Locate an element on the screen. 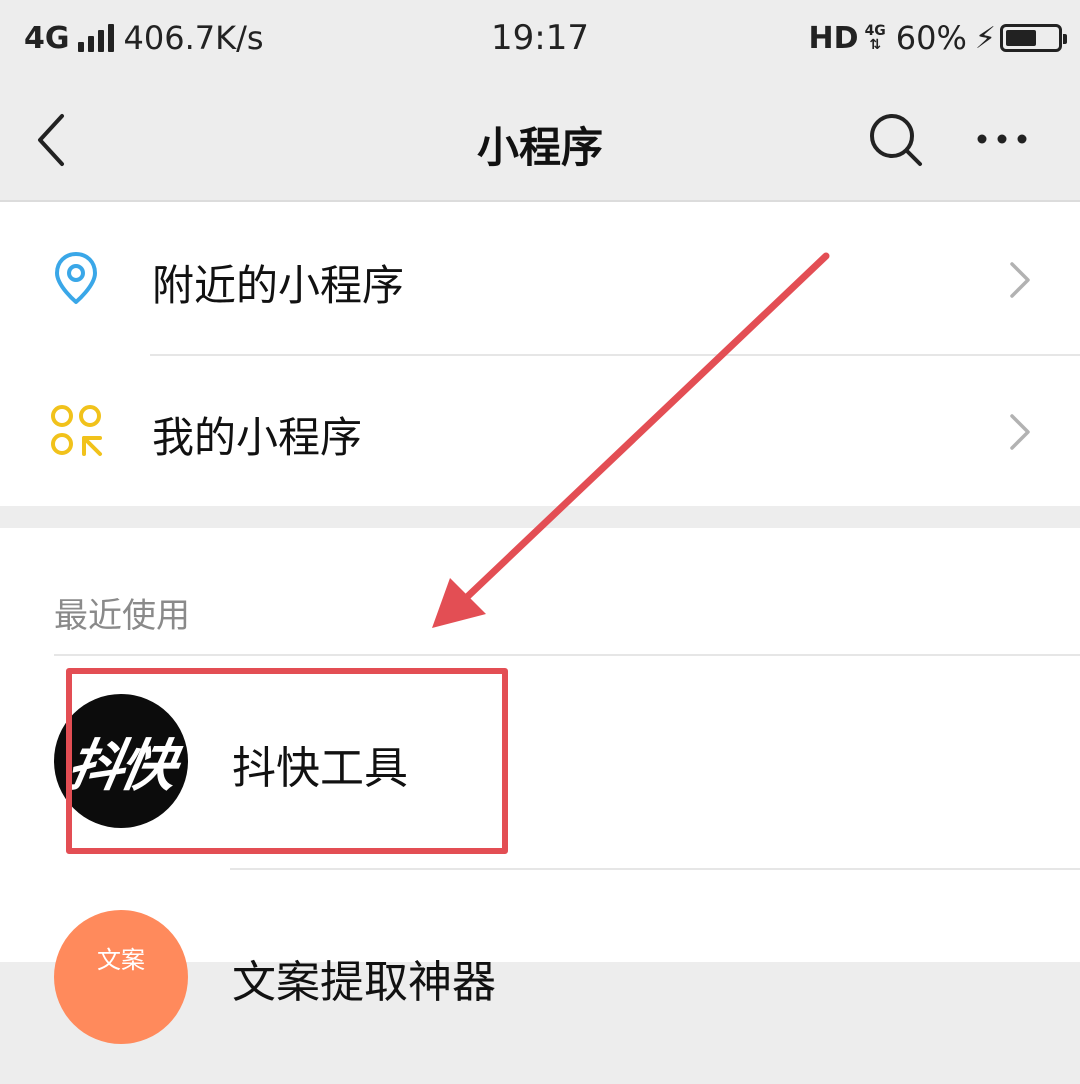  menu-item-label: 我的小程序 is located at coordinates (257, 437).